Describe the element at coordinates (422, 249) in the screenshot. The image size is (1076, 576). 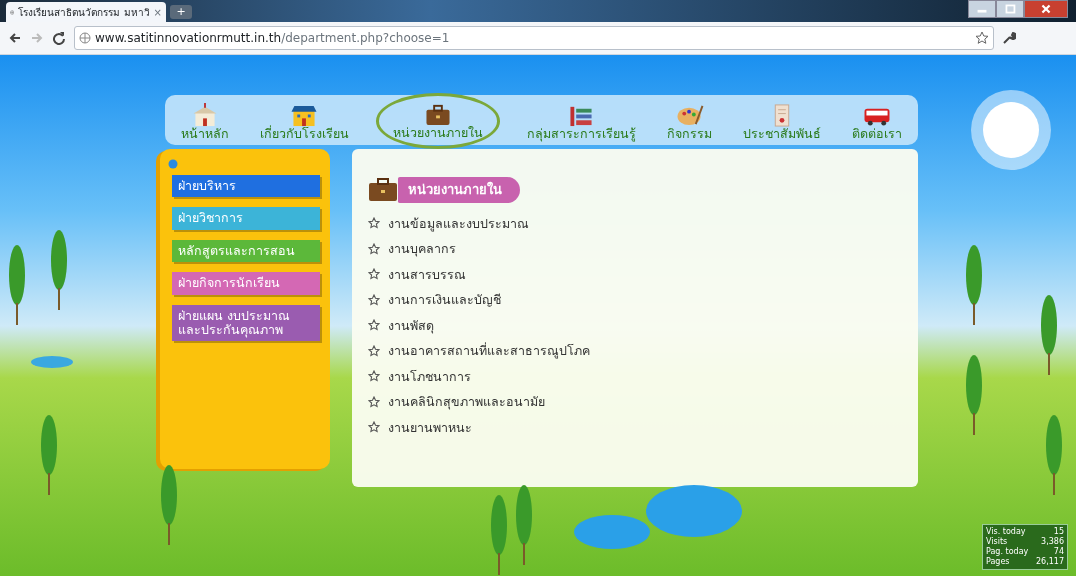
I see `department-link: งานบุคลากร` at that location.